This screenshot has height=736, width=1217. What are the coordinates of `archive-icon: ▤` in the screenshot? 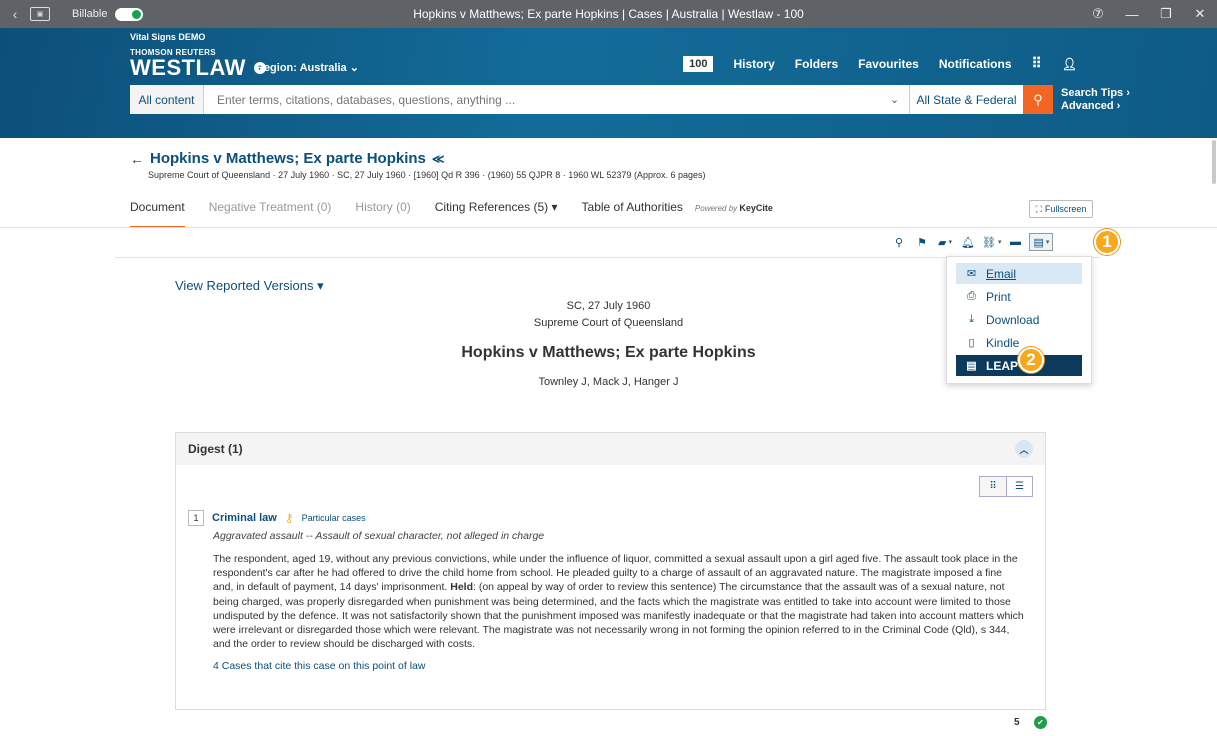 It's located at (1038, 242).